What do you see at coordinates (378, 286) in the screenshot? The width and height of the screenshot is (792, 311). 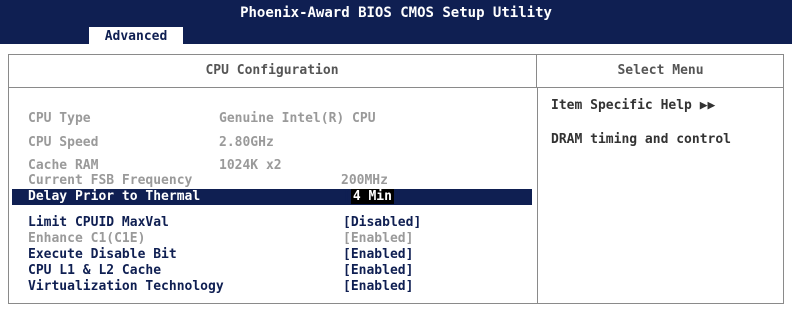 I see `virtualization-value: [Enabled]` at bounding box center [378, 286].